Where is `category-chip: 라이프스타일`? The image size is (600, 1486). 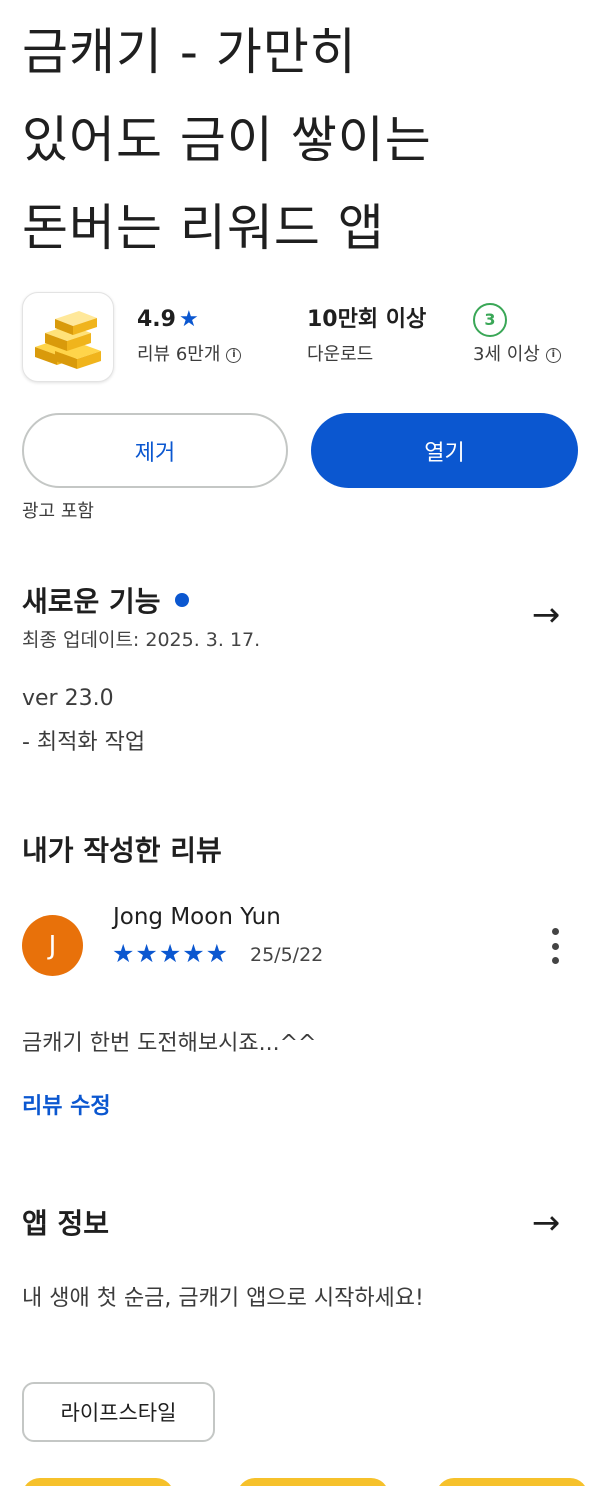
category-chip: 라이프스타일 is located at coordinates (118, 1412).